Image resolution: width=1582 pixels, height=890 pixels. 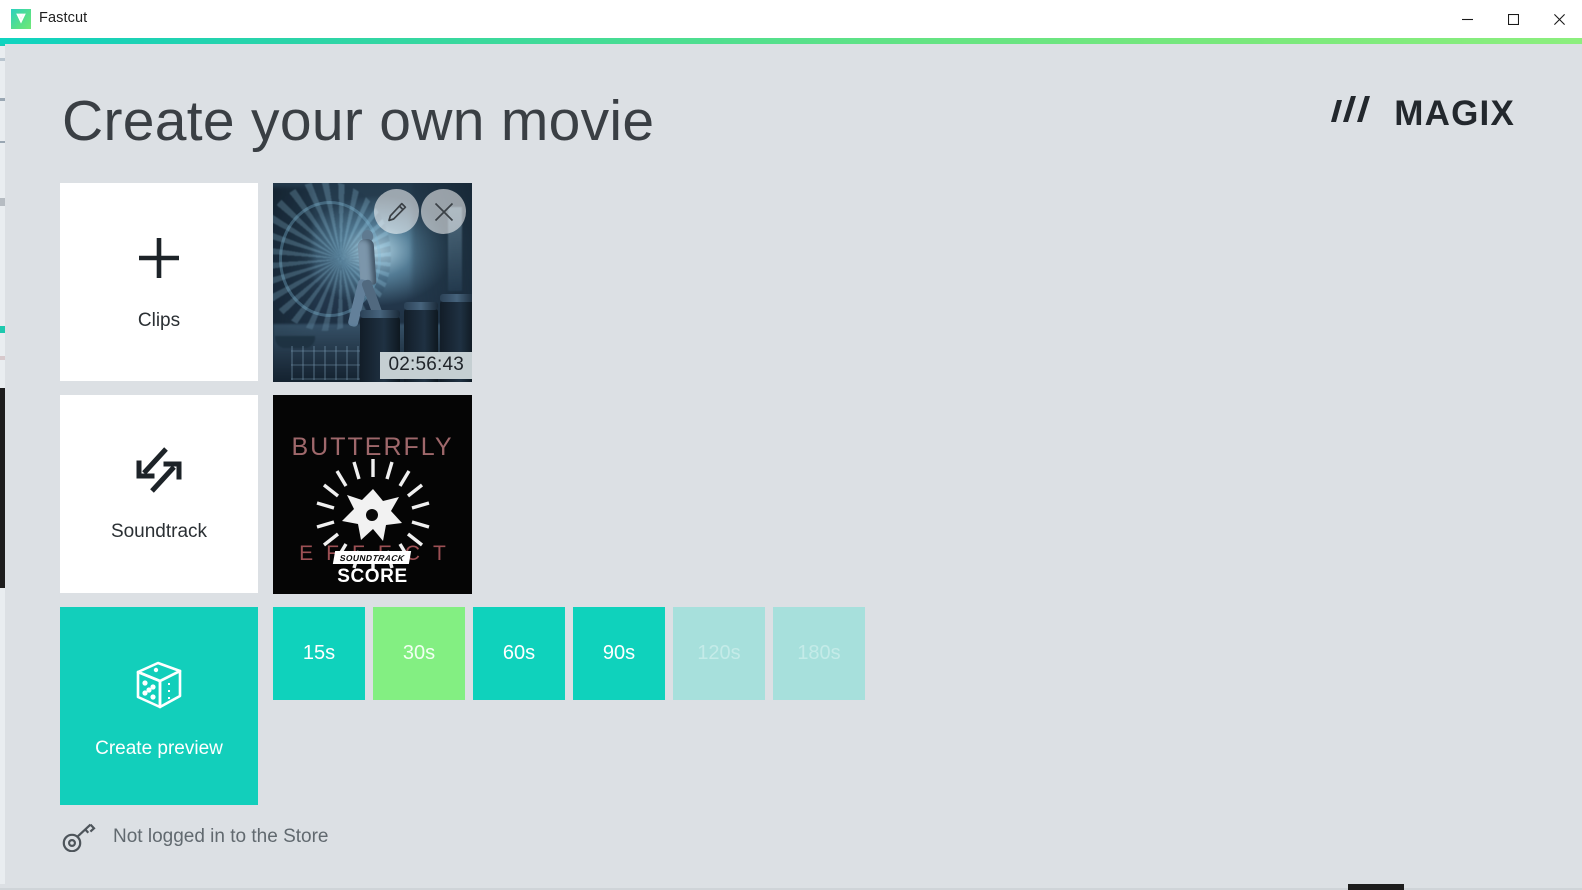 I want to click on clip-action-buttons, so click(x=420, y=211).